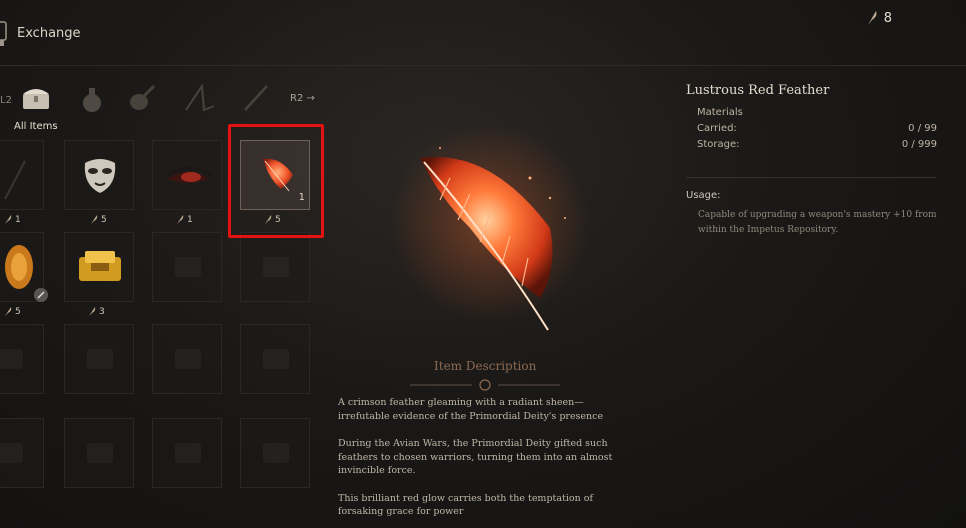 This screenshot has width=966, height=528. I want to click on page-title: Exchange, so click(49, 33).